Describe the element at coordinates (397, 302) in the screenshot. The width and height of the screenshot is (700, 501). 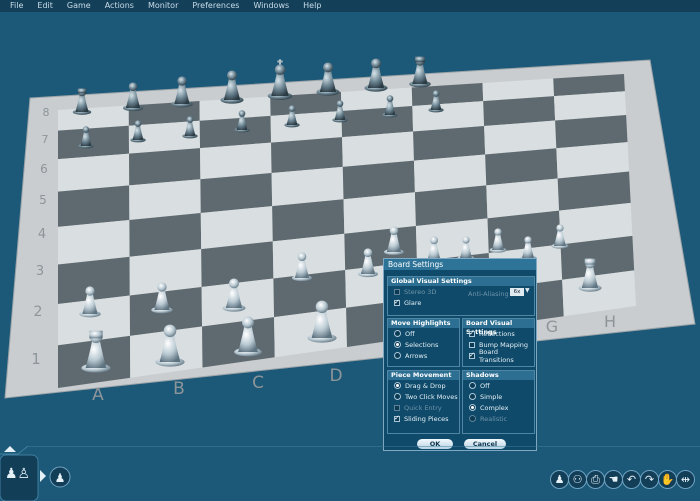
I see `glare-checkbox` at that location.